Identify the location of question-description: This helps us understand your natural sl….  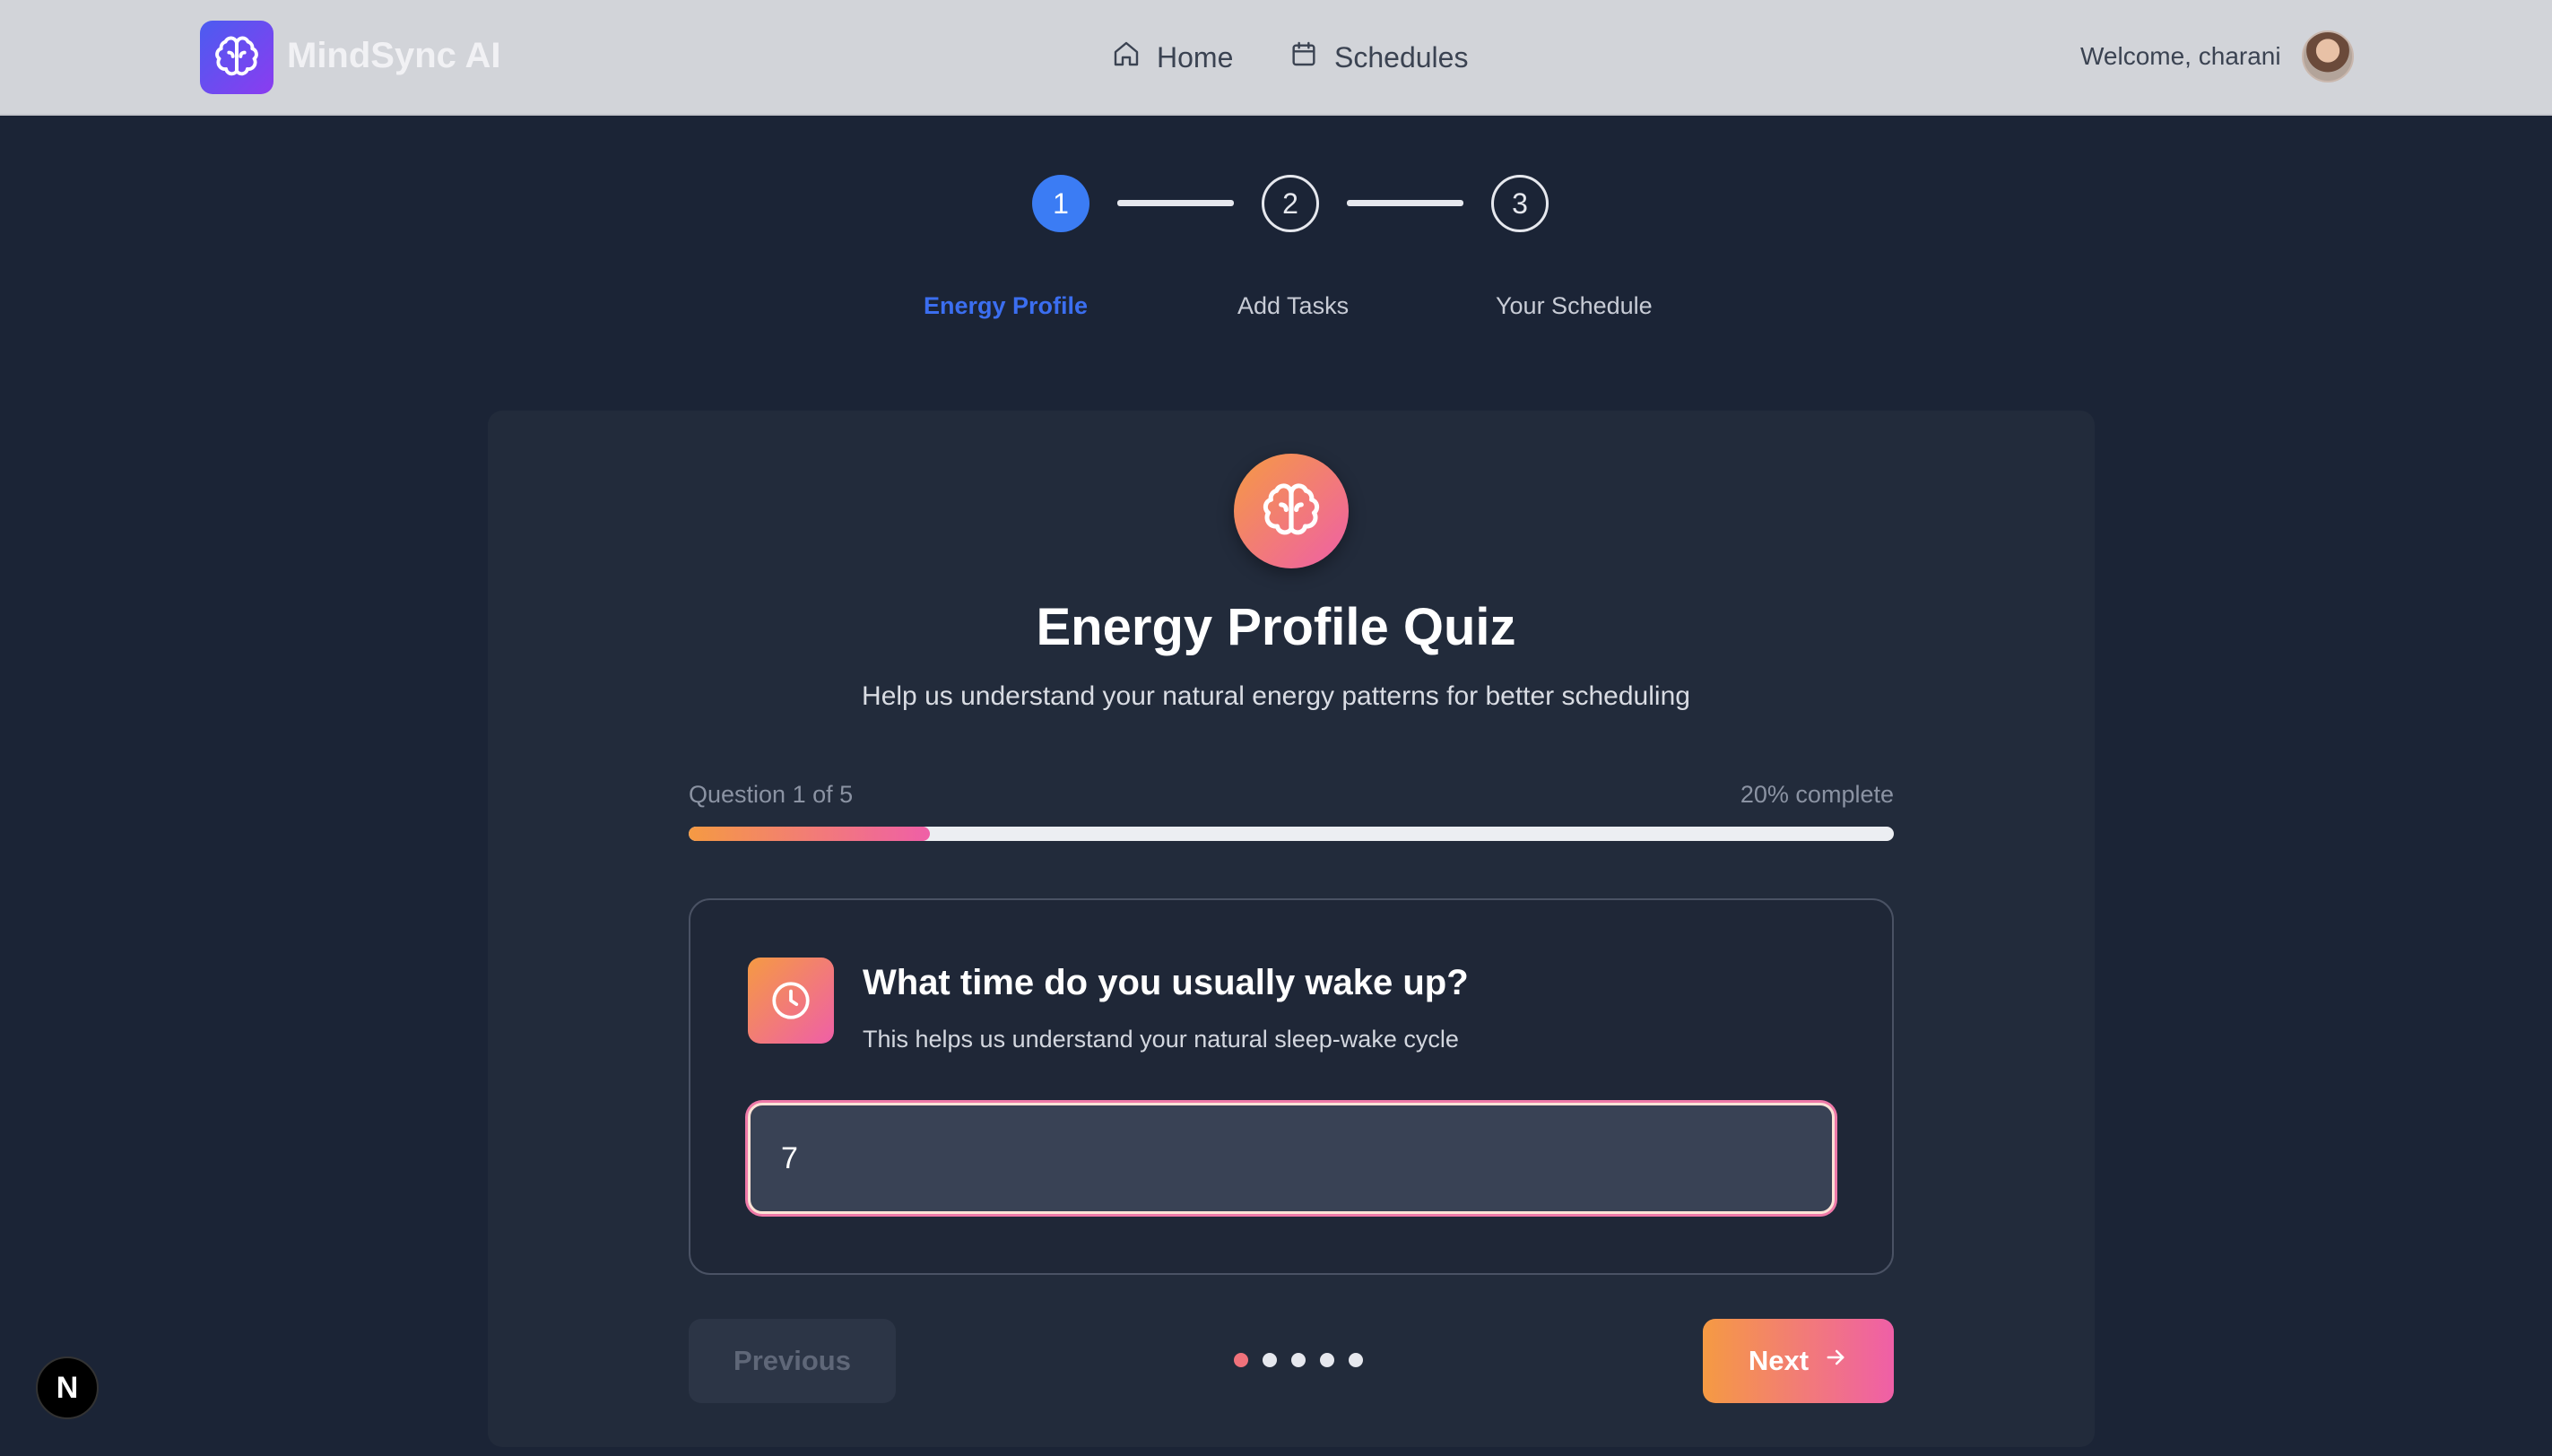
(1161, 1039).